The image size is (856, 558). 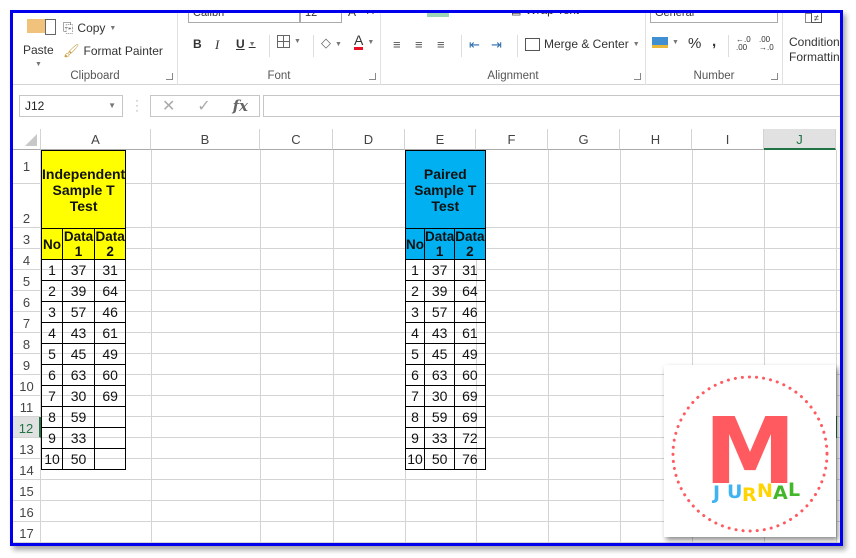 What do you see at coordinates (415, 312) in the screenshot?
I see `data-cell: 3` at bounding box center [415, 312].